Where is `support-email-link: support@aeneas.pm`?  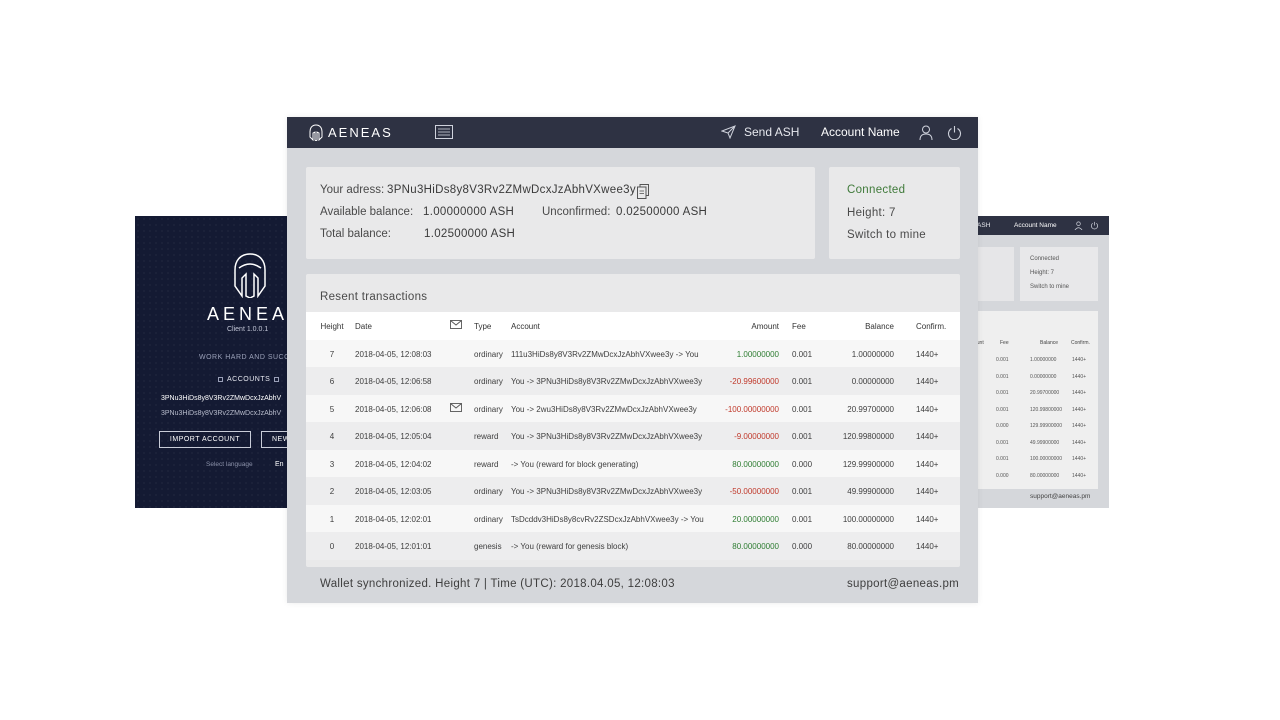
support-email-link: support@aeneas.pm is located at coordinates (903, 584).